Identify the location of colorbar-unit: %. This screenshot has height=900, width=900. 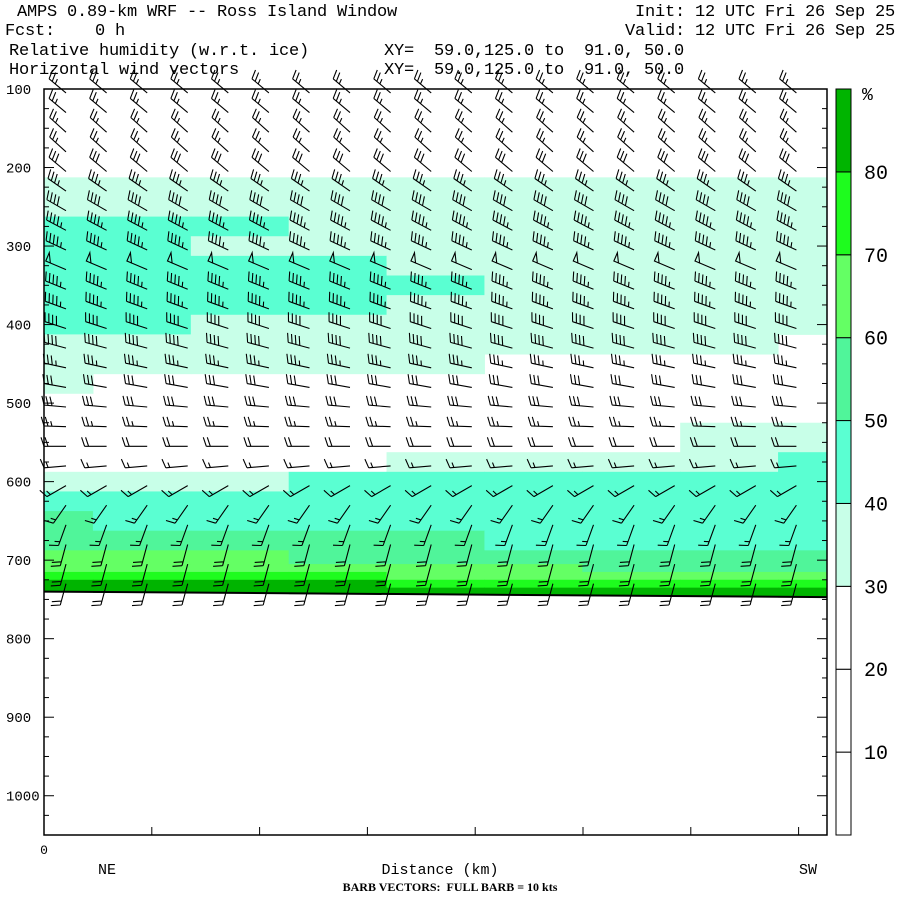
(867, 96).